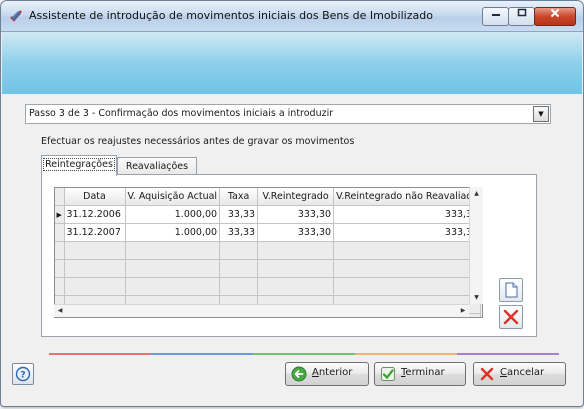 Image resolution: width=584 pixels, height=409 pixels. I want to click on minimize-icon, so click(495, 15).